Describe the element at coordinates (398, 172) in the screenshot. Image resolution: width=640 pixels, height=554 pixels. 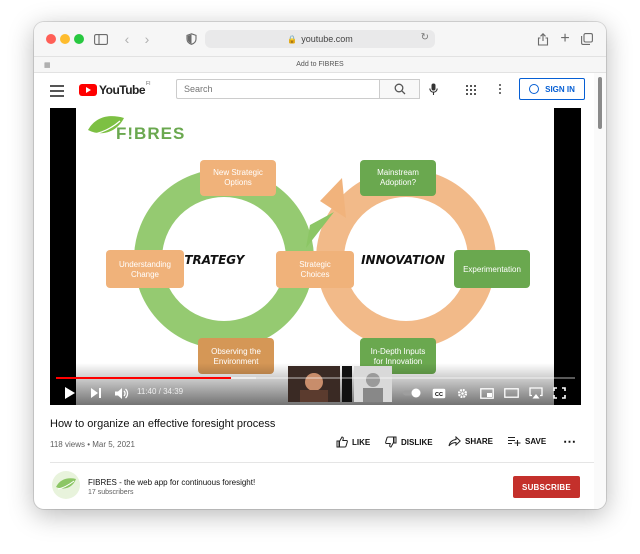
I see `svg-text: Mainstream` at that location.